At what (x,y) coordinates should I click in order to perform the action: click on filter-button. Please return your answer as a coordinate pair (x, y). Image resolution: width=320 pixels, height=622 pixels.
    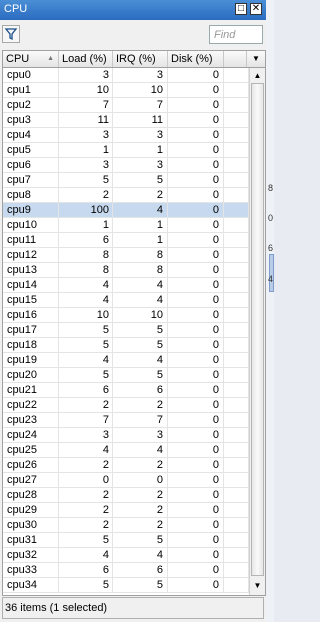
    Looking at the image, I should click on (11, 34).